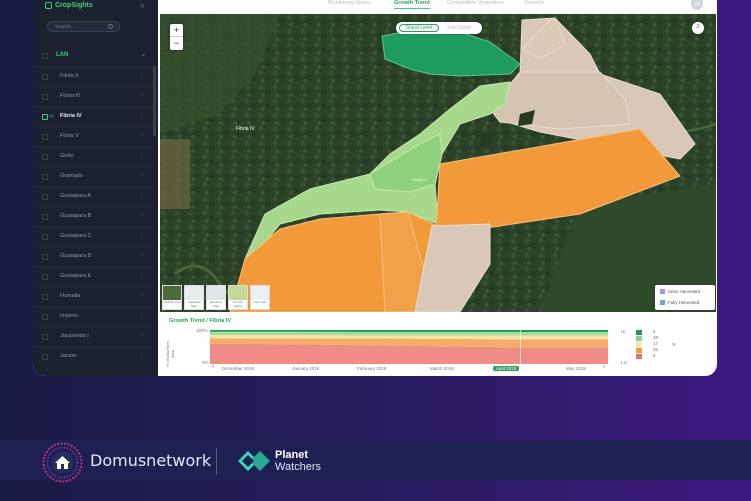 Image resolution: width=751 pixels, height=501 pixels. I want to click on x-tick: March 2019, so click(442, 368).